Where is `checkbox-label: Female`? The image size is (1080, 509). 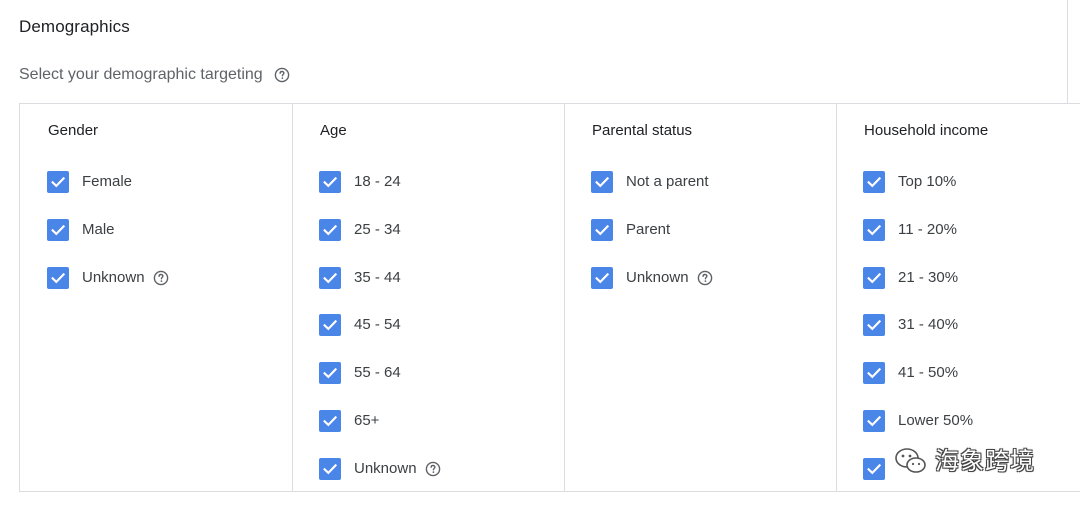 checkbox-label: Female is located at coordinates (107, 181).